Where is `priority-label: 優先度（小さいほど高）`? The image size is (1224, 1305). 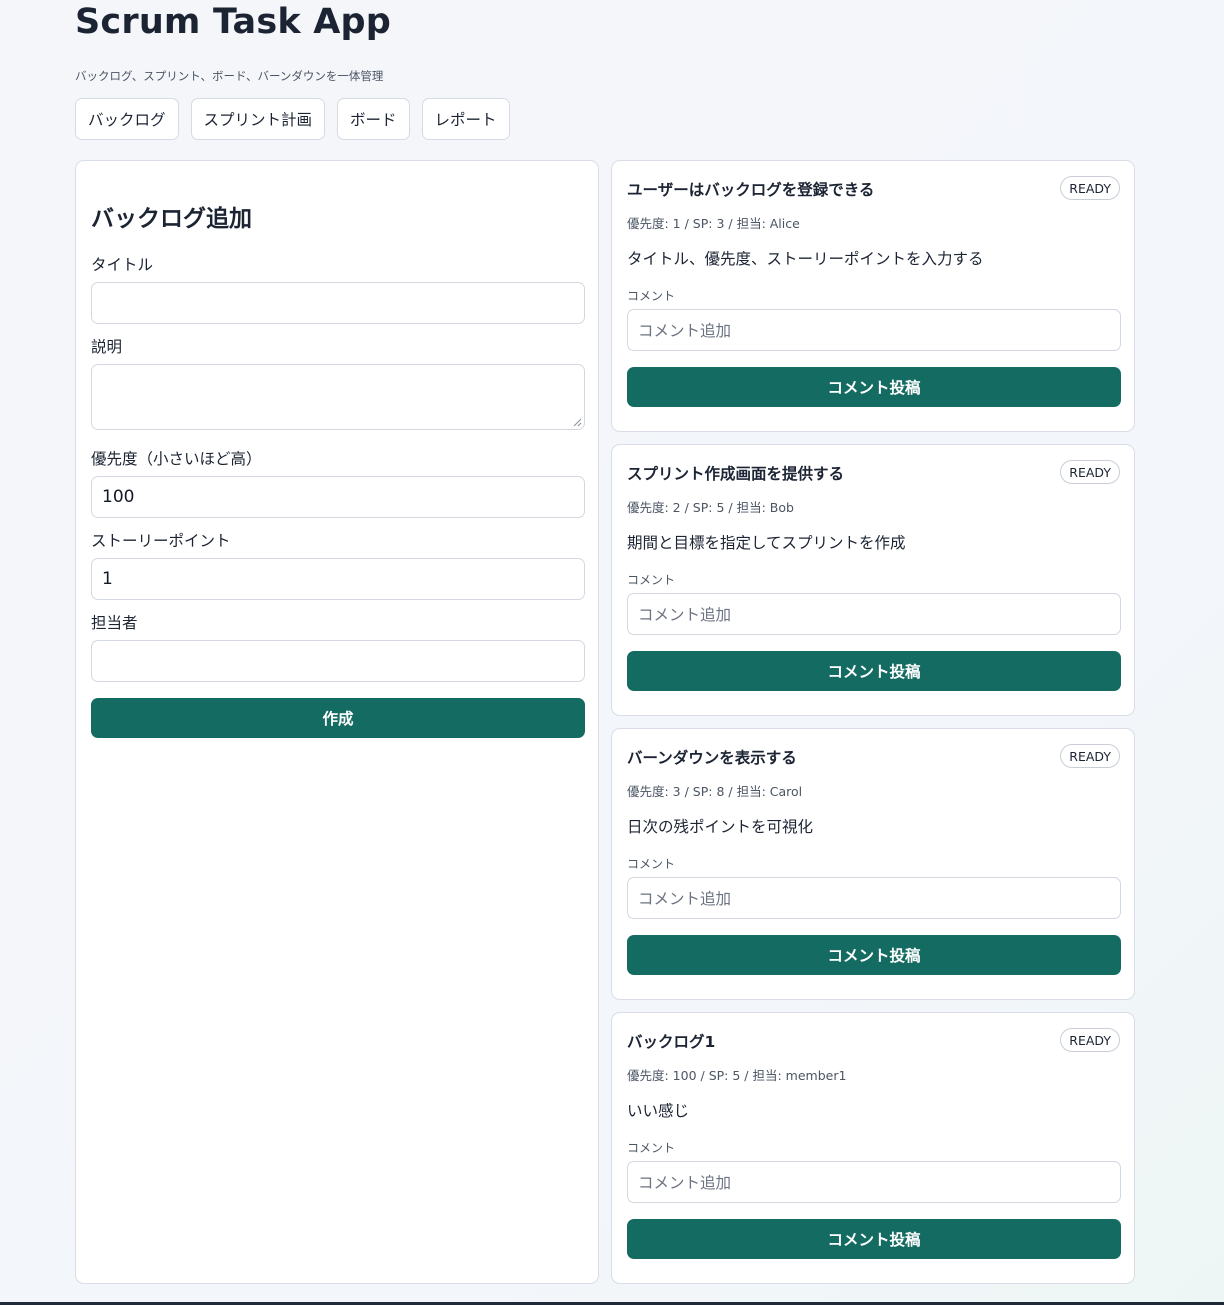 priority-label: 優先度（小さいほど高） is located at coordinates (176, 459).